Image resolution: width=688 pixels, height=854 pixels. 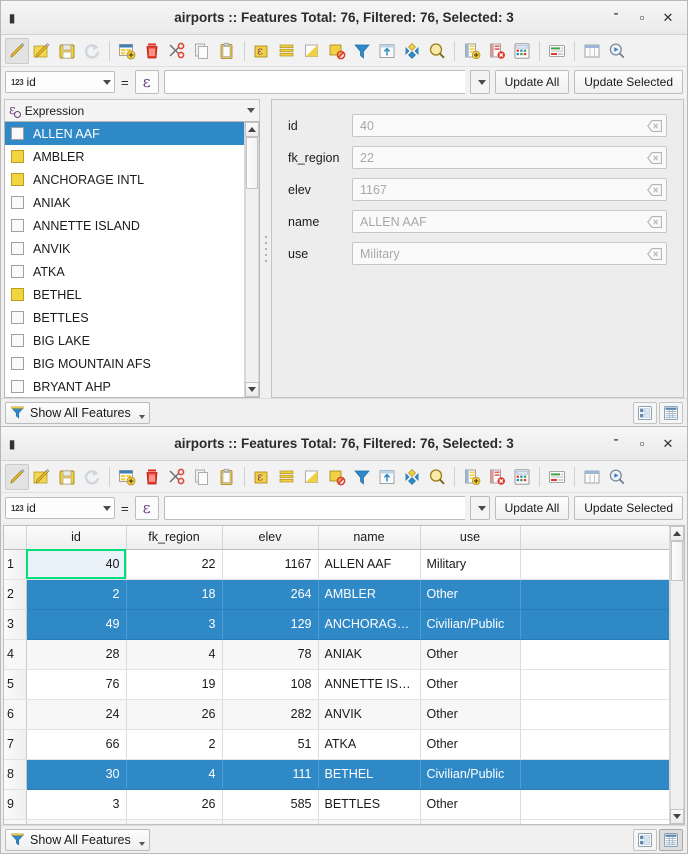 I want to click on table-row-number: 6, so click(x=15, y=714).